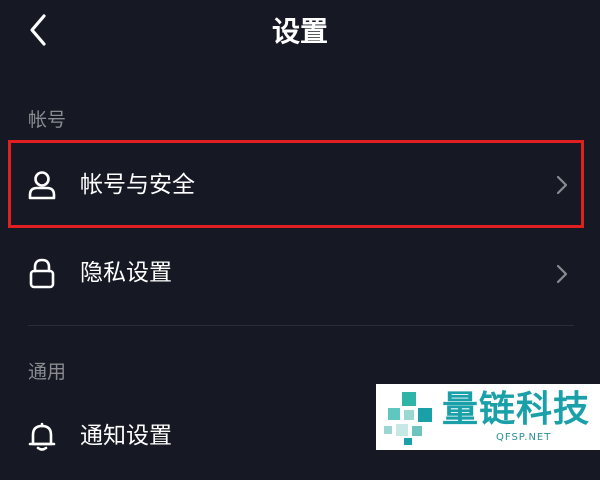 This screenshot has height=480, width=600. Describe the element at coordinates (524, 437) in the screenshot. I see `watermark-url: QFSP.NET` at that location.